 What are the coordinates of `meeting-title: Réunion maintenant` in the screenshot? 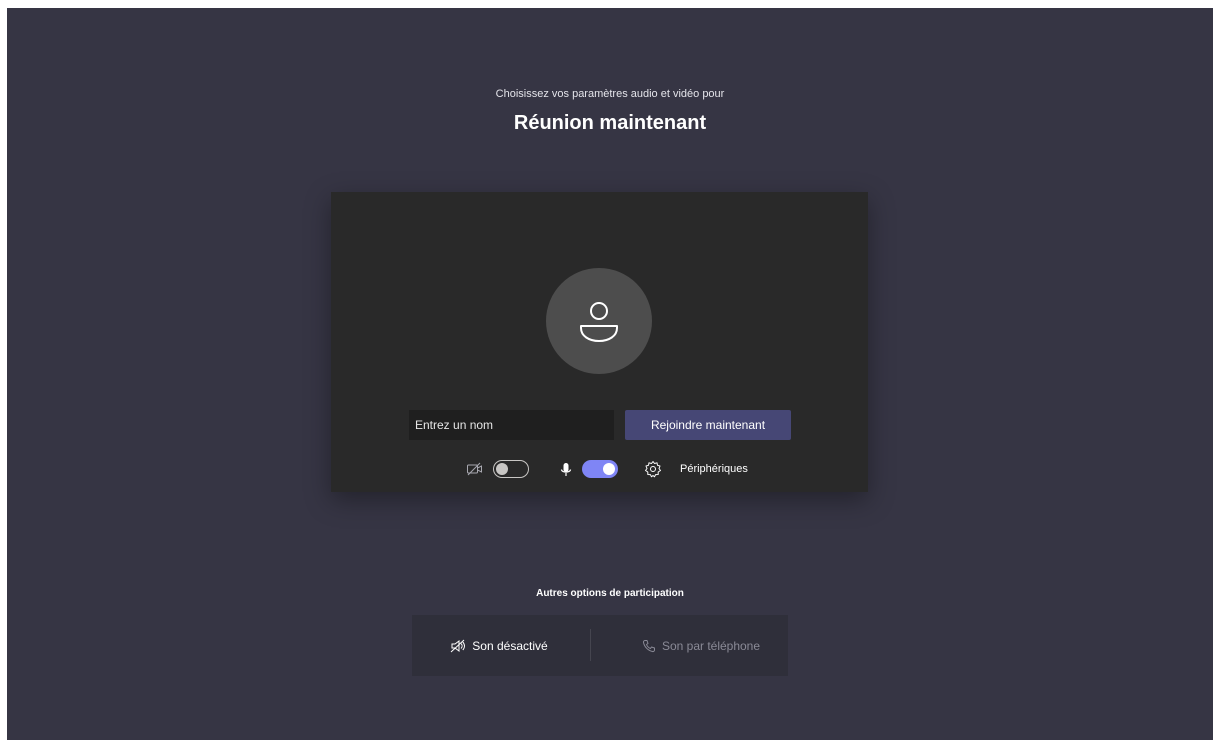 It's located at (610, 123).